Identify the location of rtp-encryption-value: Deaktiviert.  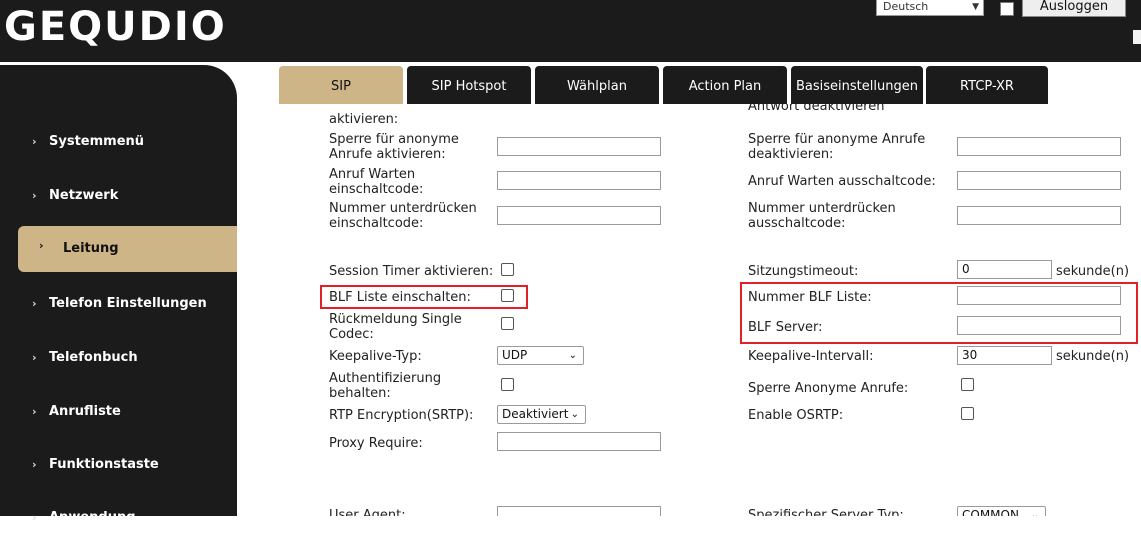
(535, 414).